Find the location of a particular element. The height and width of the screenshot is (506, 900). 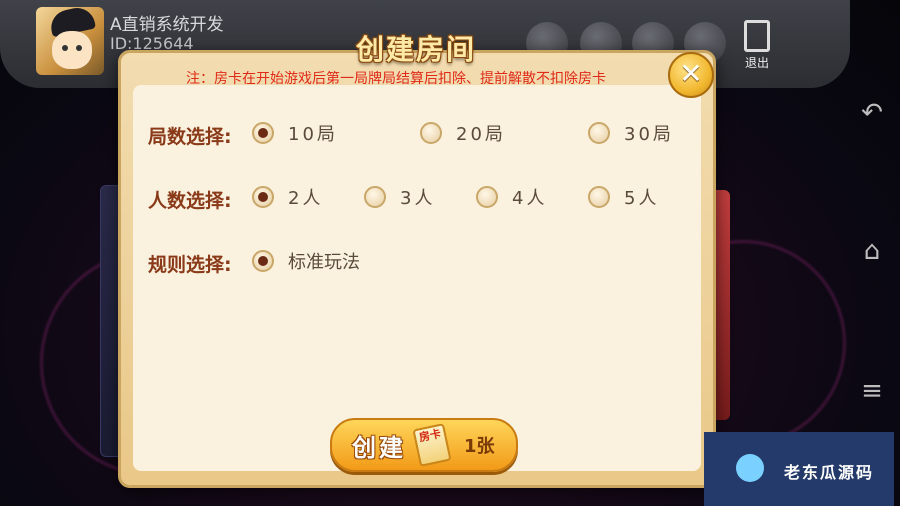

rounds-option-20: 20局 is located at coordinates (463, 133).